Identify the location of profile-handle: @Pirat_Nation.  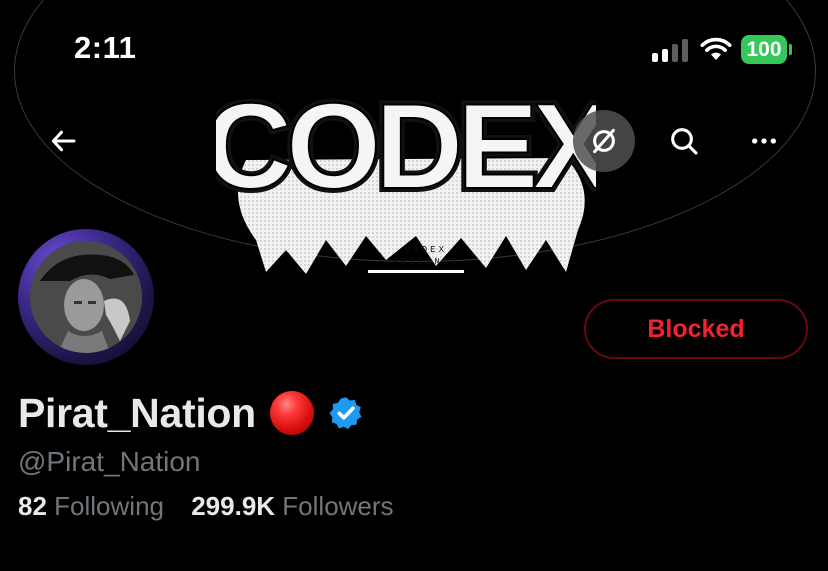
(109, 461).